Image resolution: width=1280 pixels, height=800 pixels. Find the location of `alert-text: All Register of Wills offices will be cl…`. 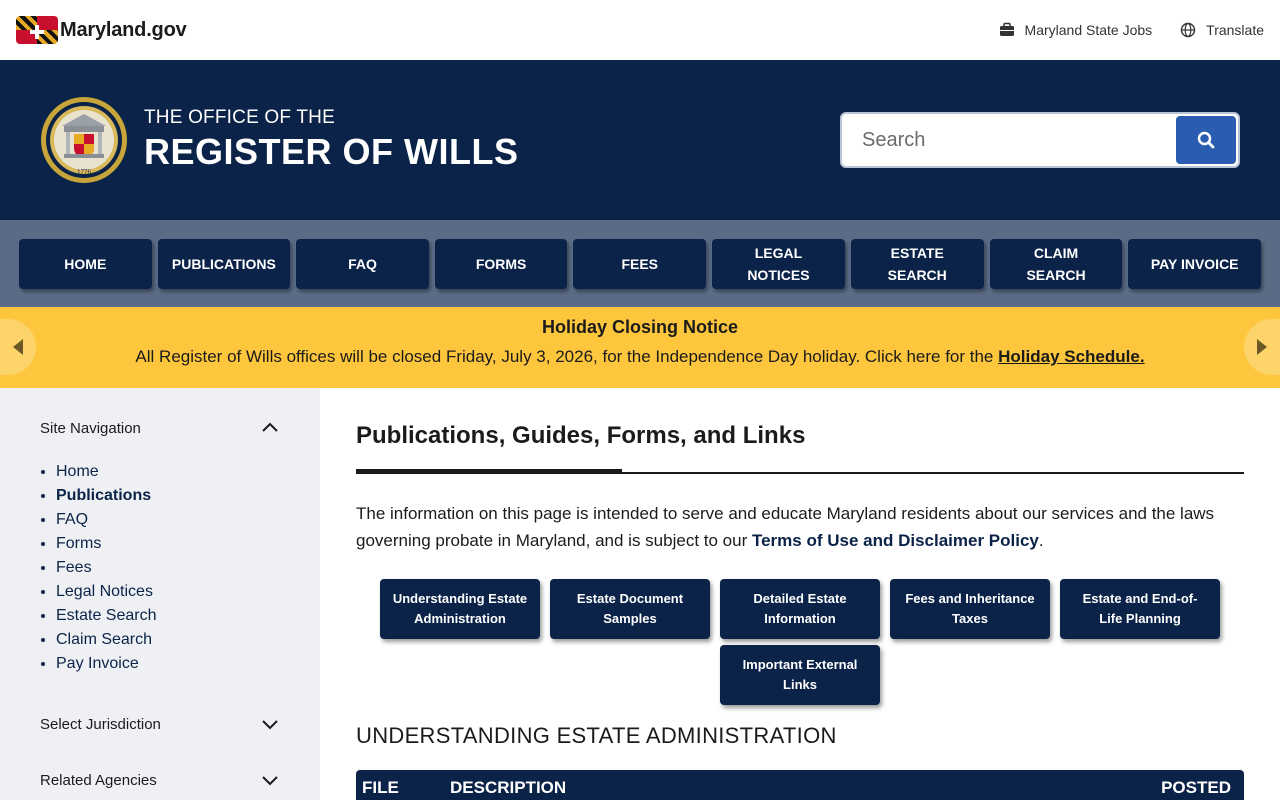

alert-text: All Register of Wills offices will be cl… is located at coordinates (640, 357).